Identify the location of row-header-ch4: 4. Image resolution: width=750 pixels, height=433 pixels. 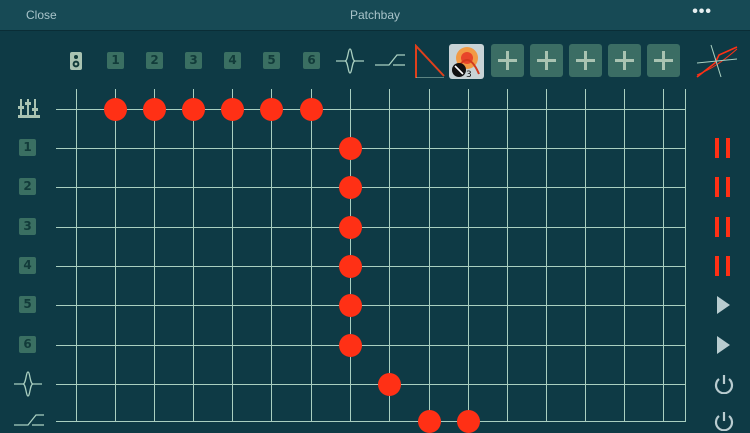
(27, 265).